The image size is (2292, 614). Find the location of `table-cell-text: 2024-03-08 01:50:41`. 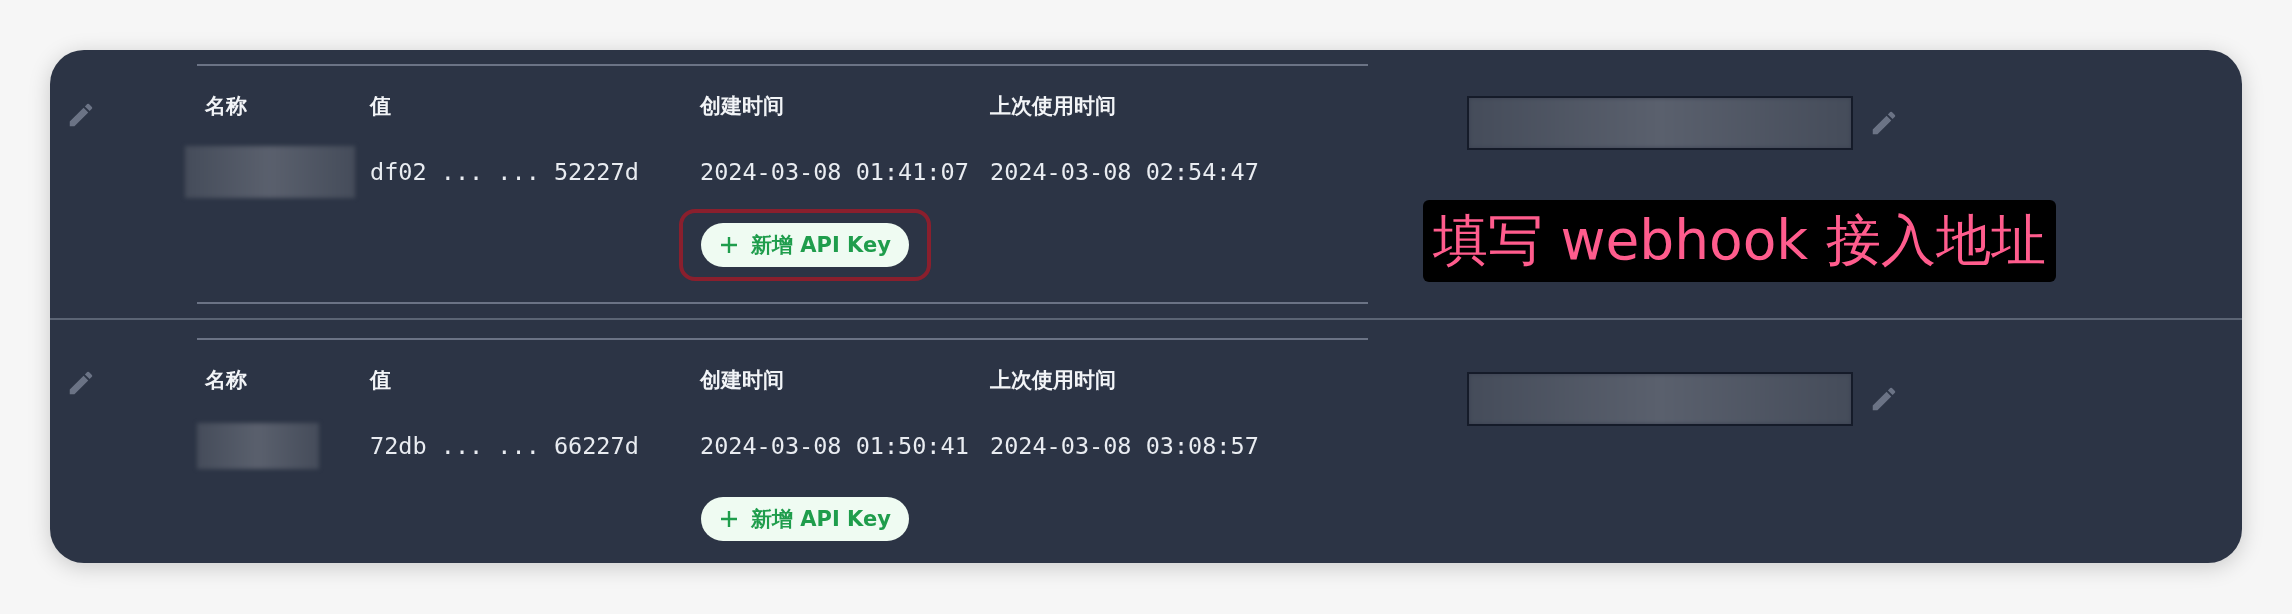

table-cell-text: 2024-03-08 01:50:41 is located at coordinates (834, 446).